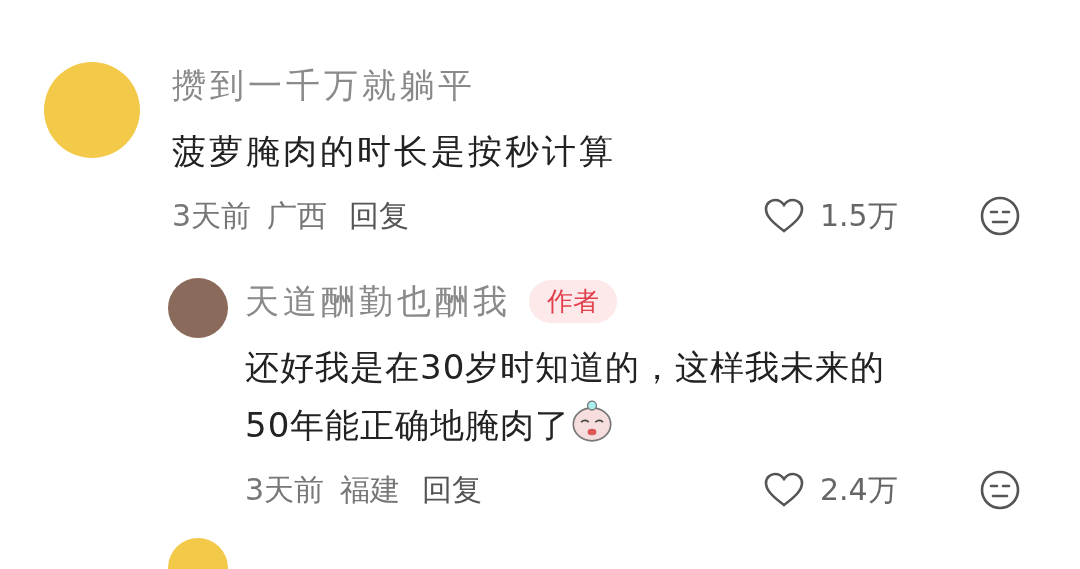 This screenshot has height=569, width=1080. I want to click on comment-location: 广西, so click(297, 215).